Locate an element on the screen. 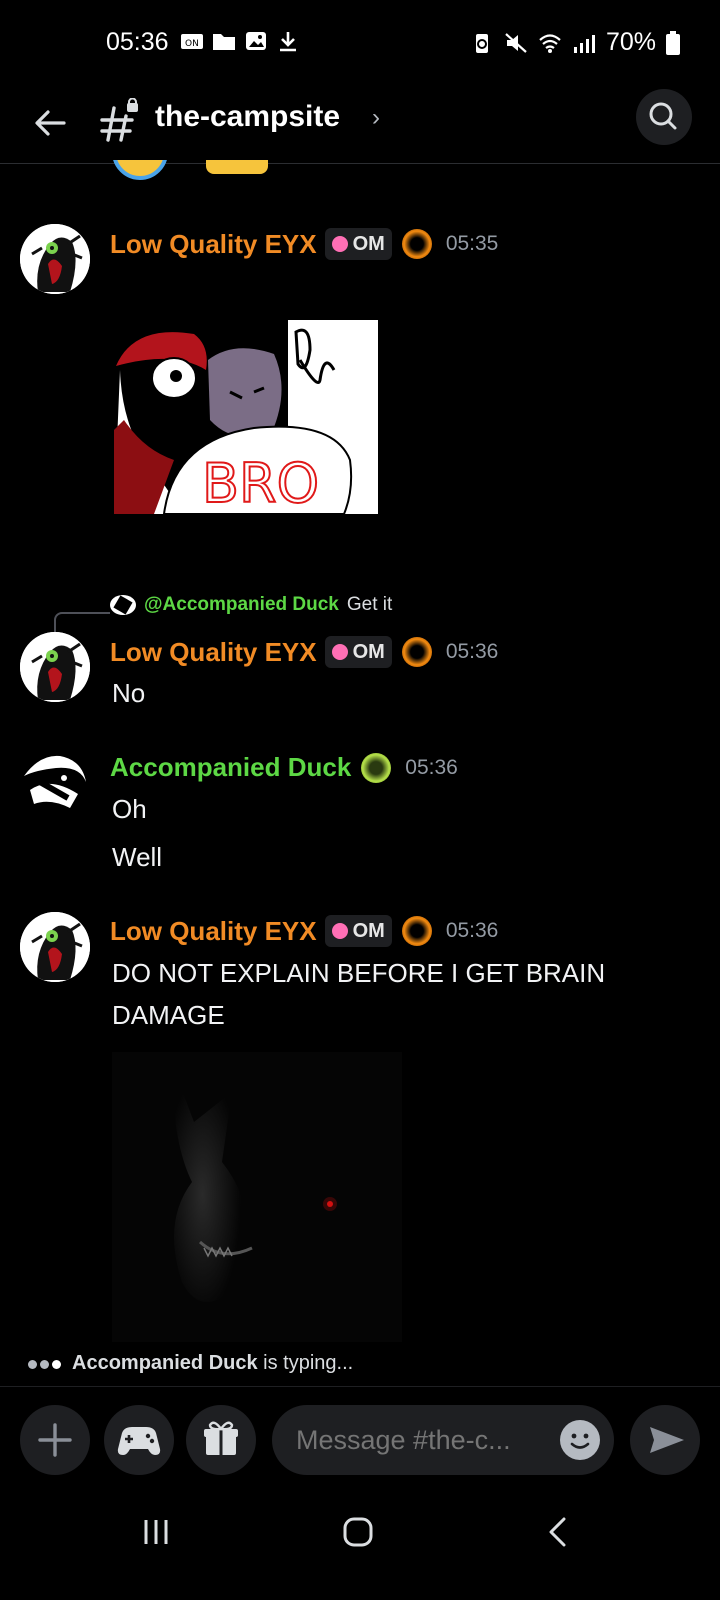  svg-text: BRO is located at coordinates (260, 483).